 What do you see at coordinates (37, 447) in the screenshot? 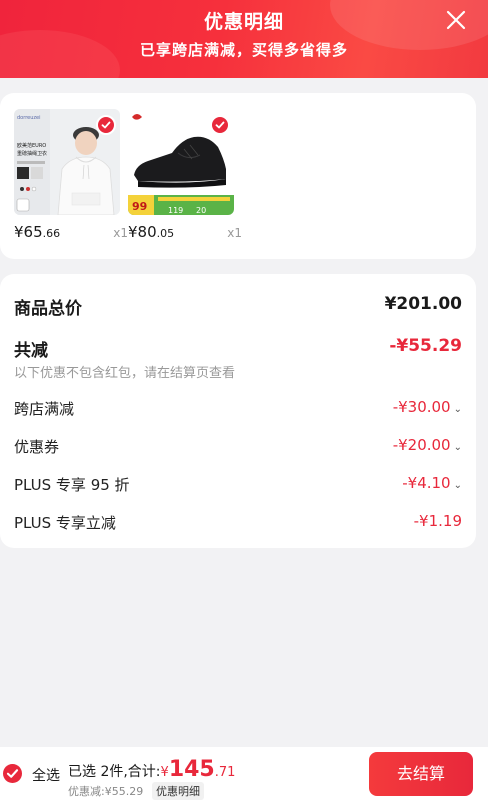
I see `discount-item-label: 优惠券` at bounding box center [37, 447].